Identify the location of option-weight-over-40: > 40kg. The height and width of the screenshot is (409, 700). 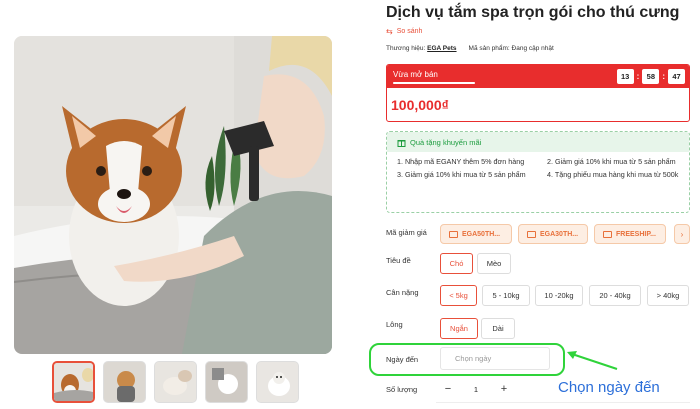
(668, 295).